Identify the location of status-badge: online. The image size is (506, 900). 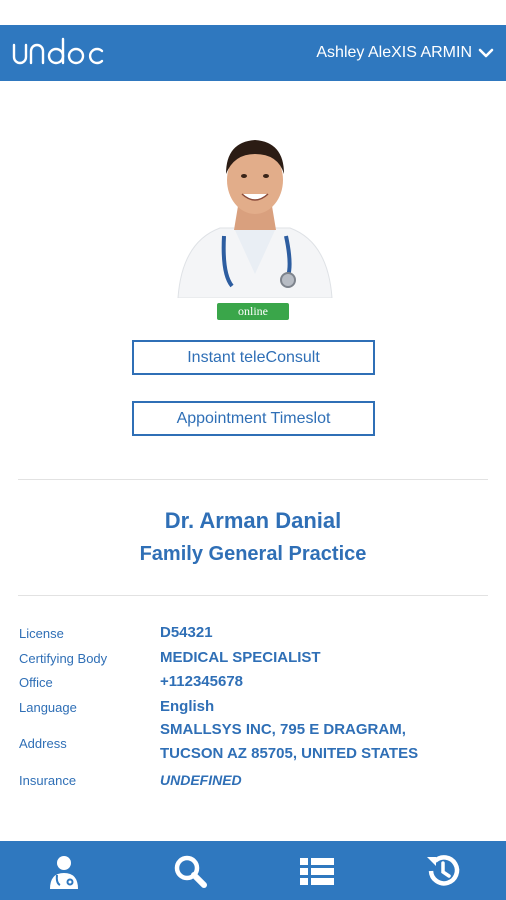
(253, 311).